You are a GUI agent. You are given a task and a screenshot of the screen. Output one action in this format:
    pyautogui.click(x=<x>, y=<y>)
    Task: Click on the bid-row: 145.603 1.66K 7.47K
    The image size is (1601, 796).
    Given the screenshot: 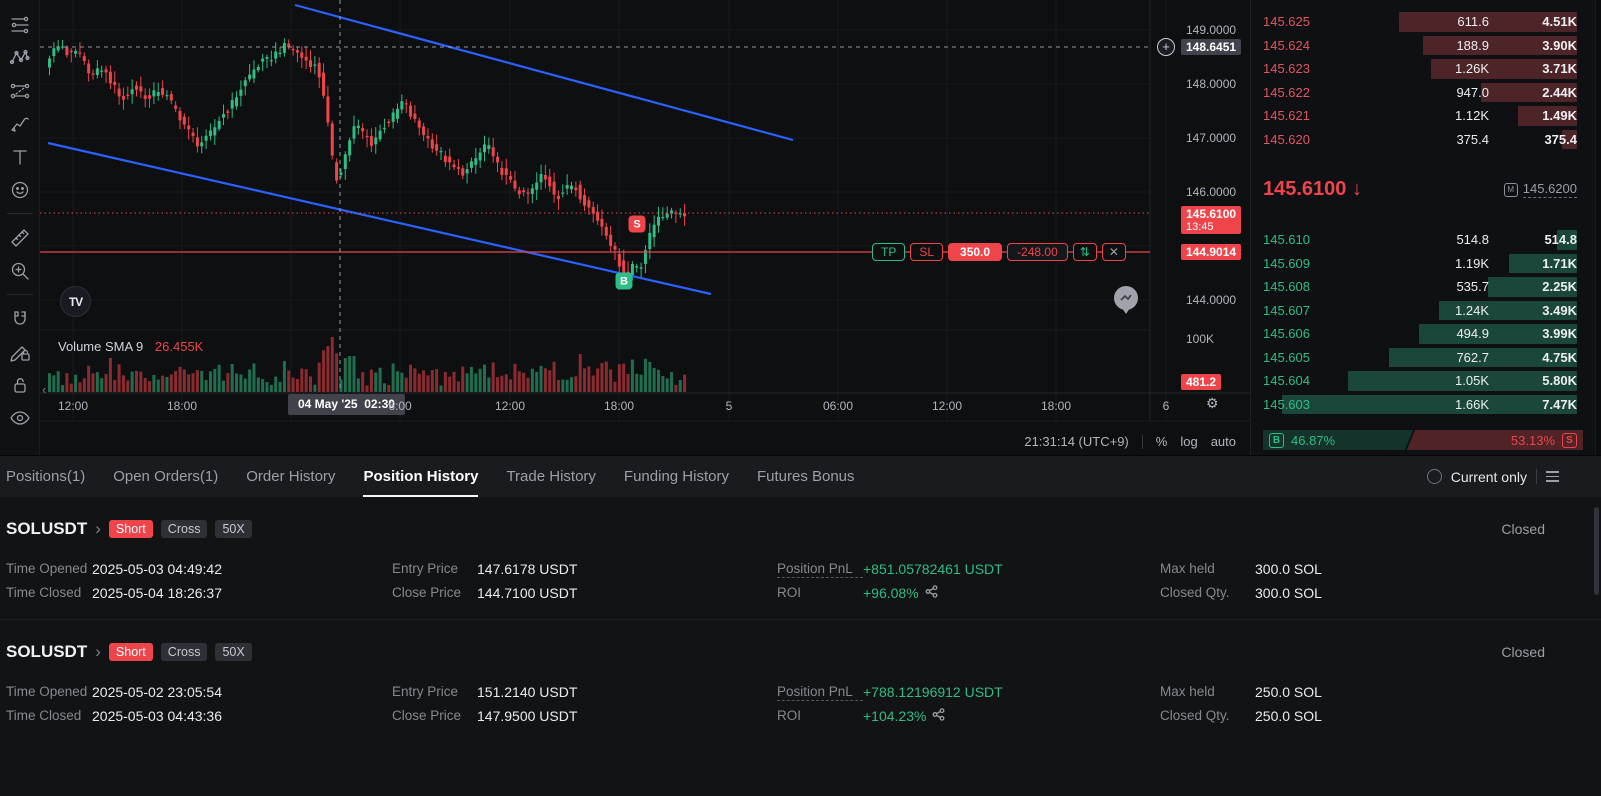 What is the action you would take?
    pyautogui.click(x=1423, y=405)
    